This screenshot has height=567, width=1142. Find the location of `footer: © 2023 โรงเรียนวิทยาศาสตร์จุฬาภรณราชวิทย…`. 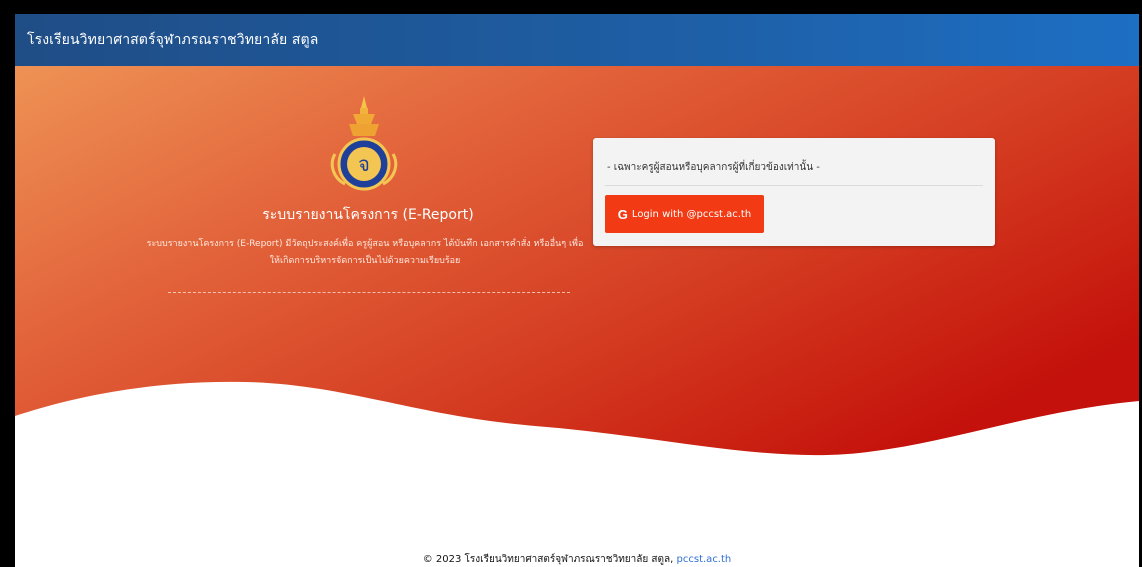

footer: © 2023 โรงเรียนวิทยาศาสตร์จุฬาภรณราชวิทย… is located at coordinates (577, 559).